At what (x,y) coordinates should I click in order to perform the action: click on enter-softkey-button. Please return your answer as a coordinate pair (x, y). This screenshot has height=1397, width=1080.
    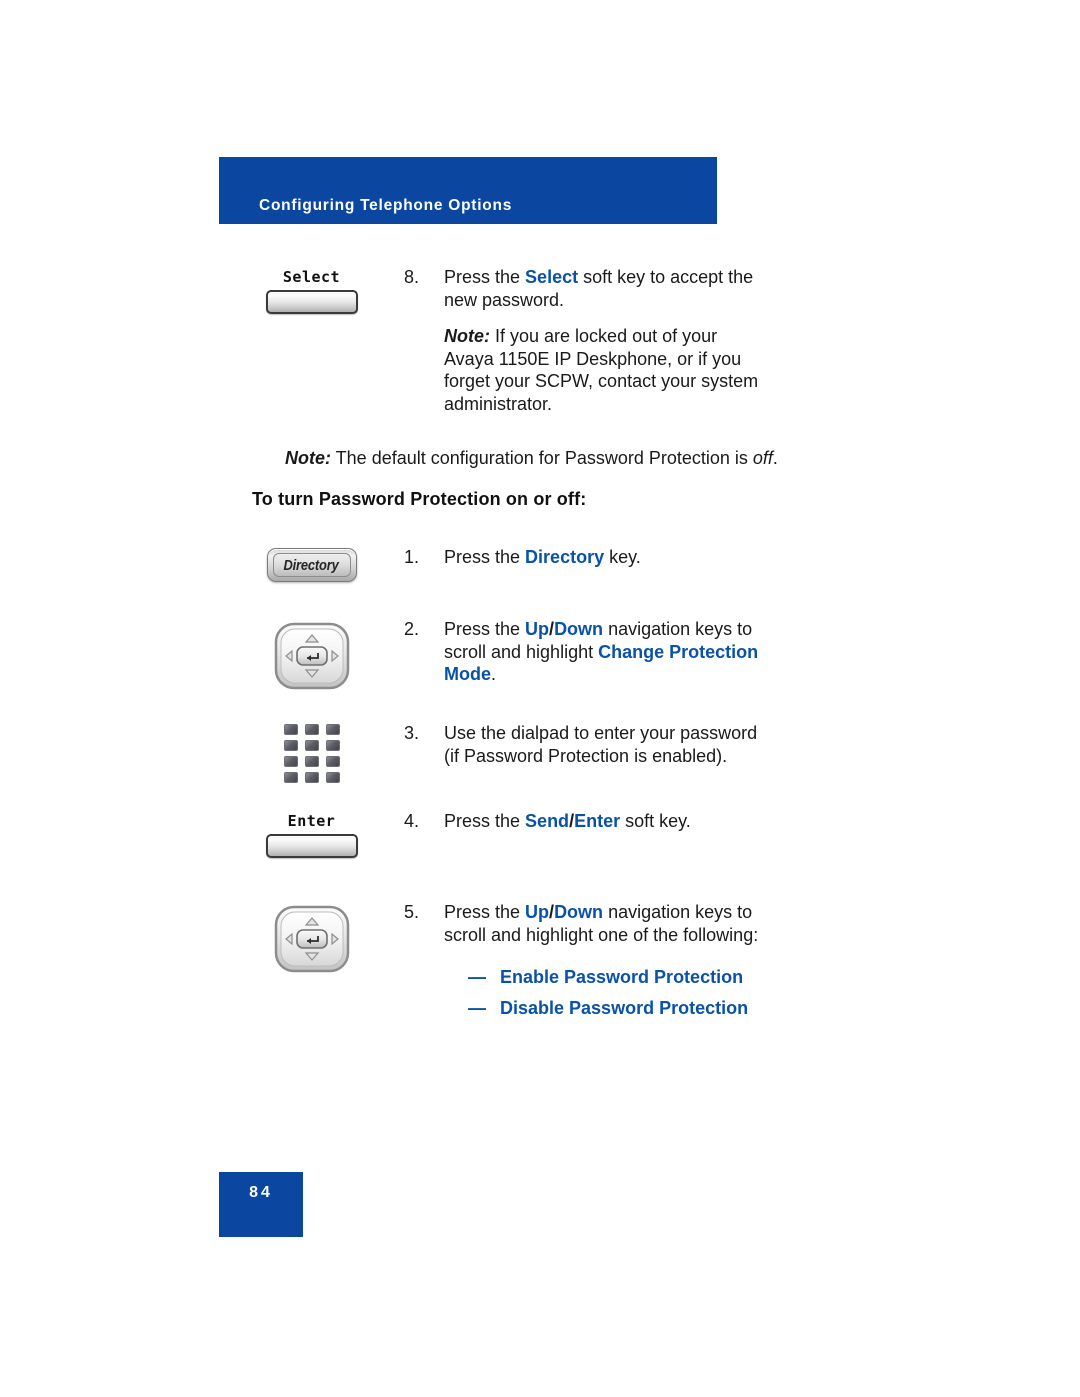
    Looking at the image, I should click on (311, 846).